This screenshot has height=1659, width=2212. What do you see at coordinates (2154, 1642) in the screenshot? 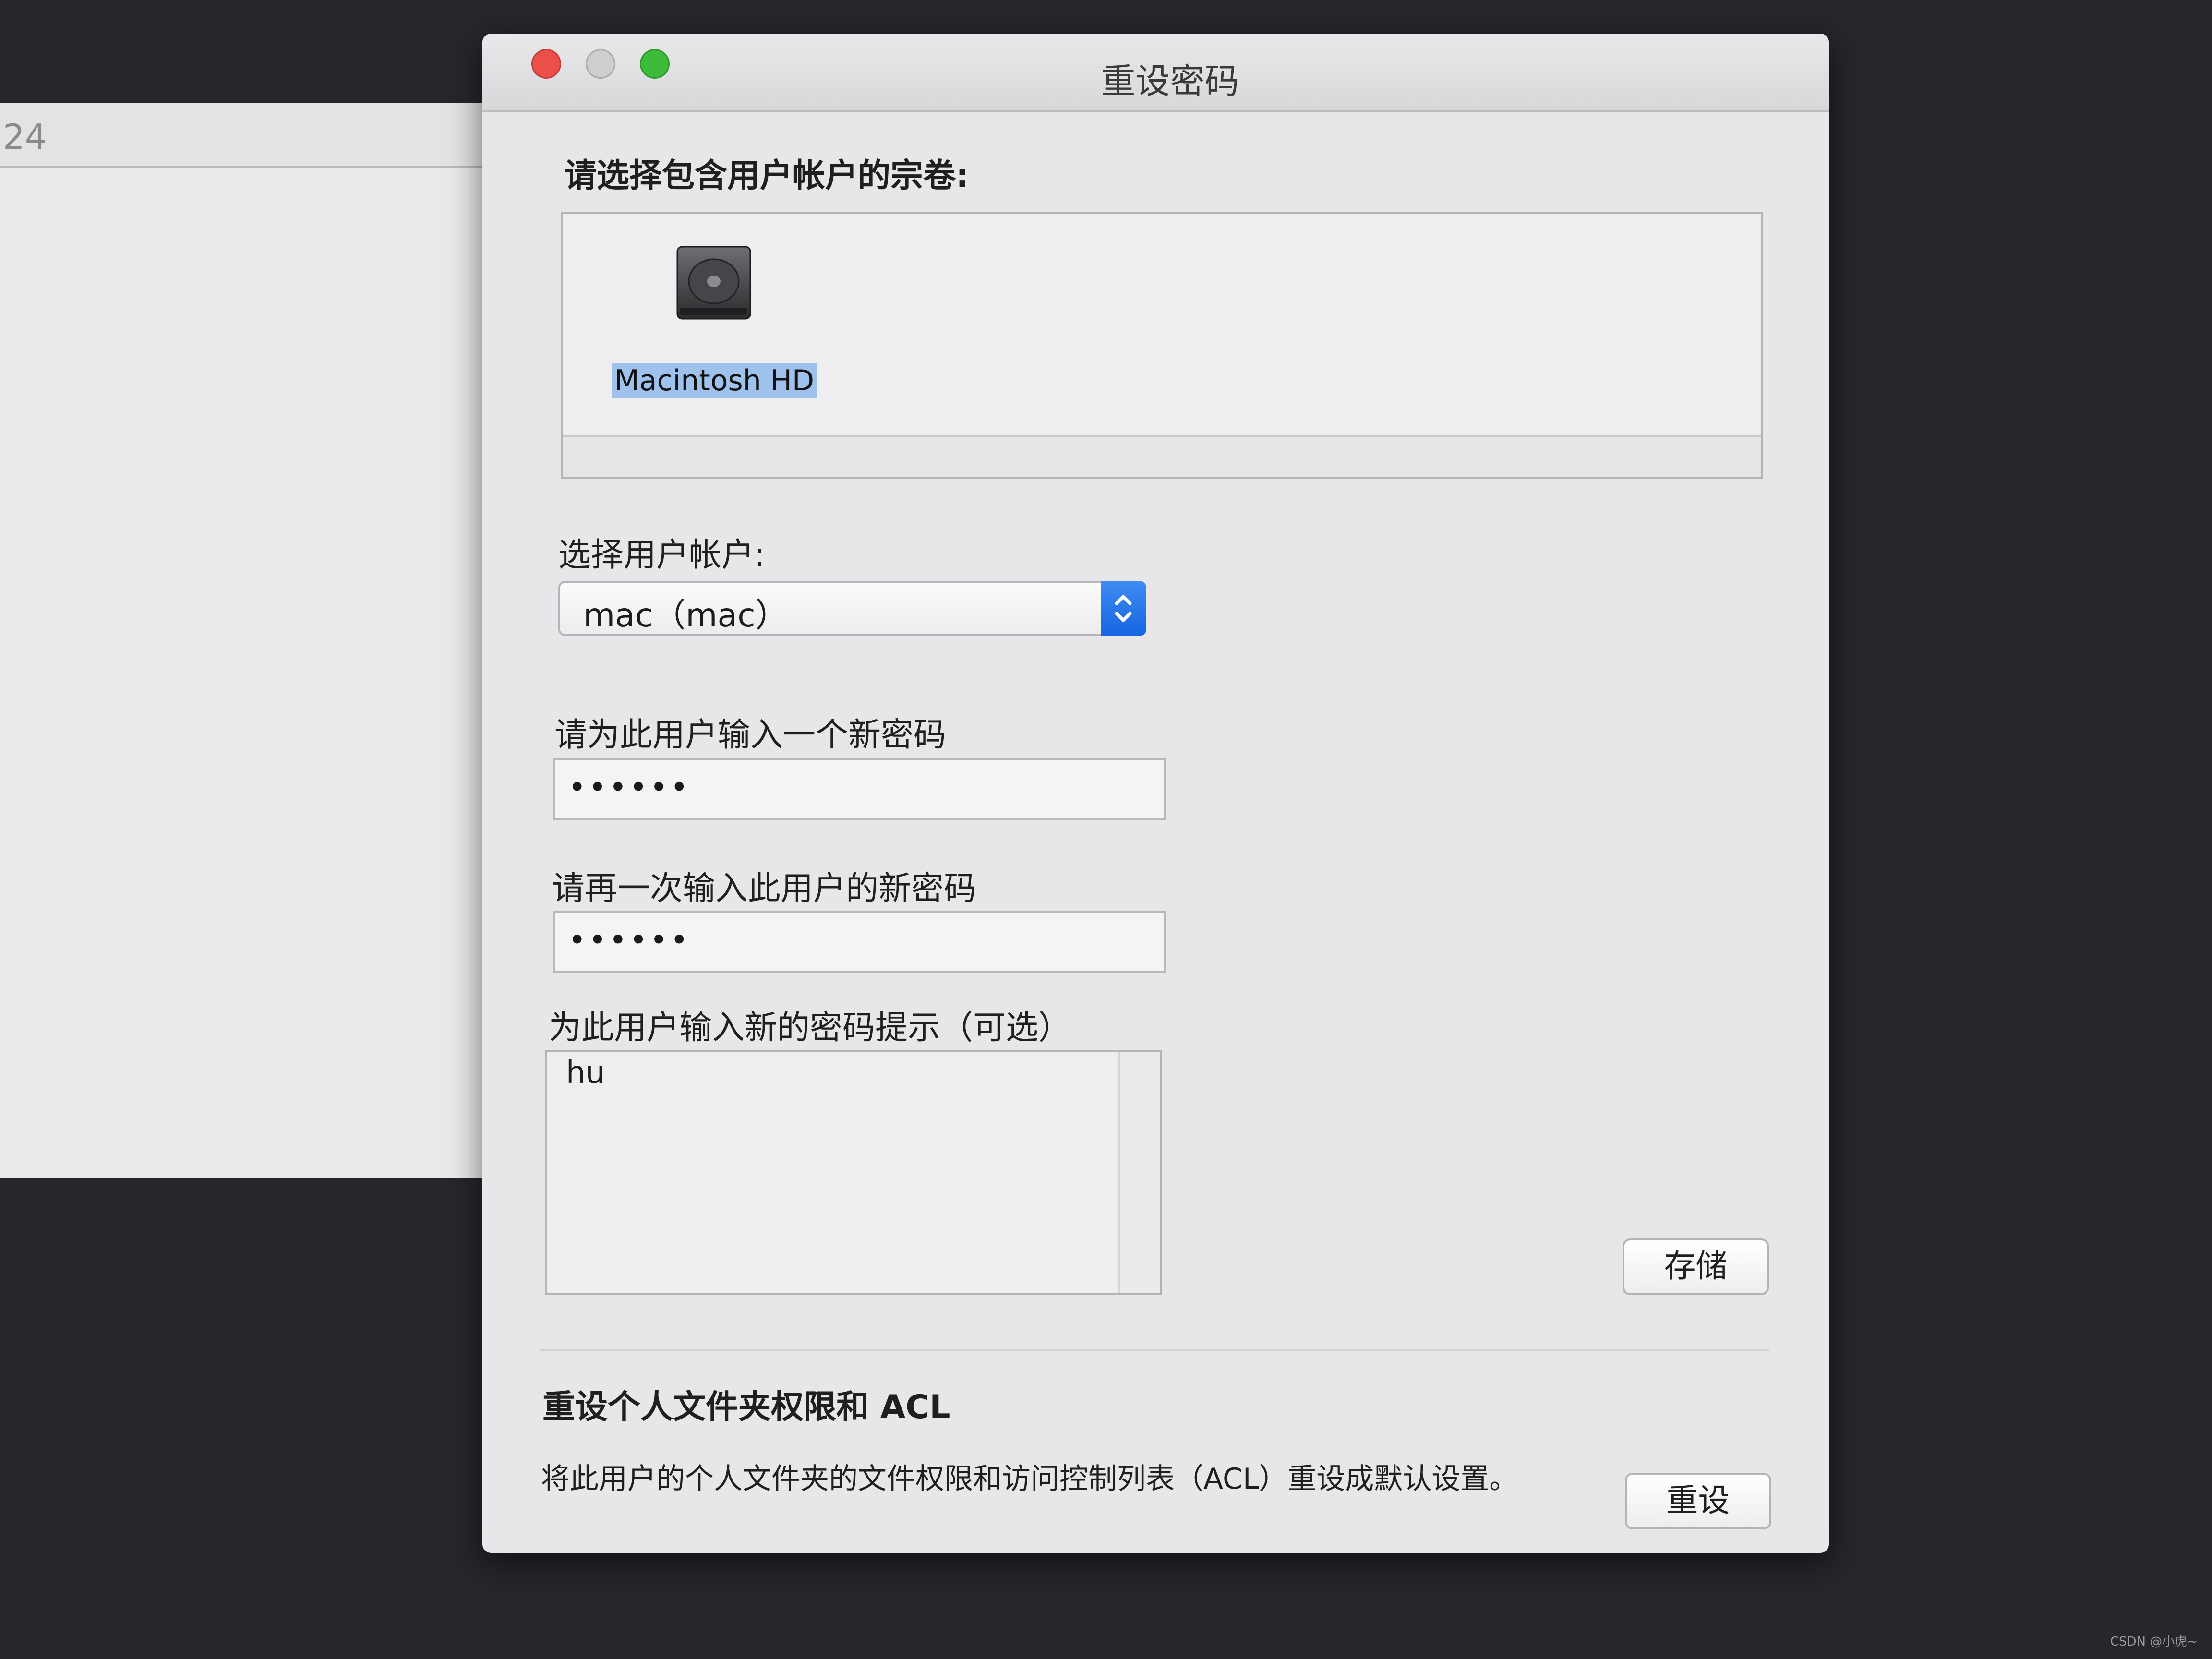
I see `watermark: CSDN @小虎~` at bounding box center [2154, 1642].